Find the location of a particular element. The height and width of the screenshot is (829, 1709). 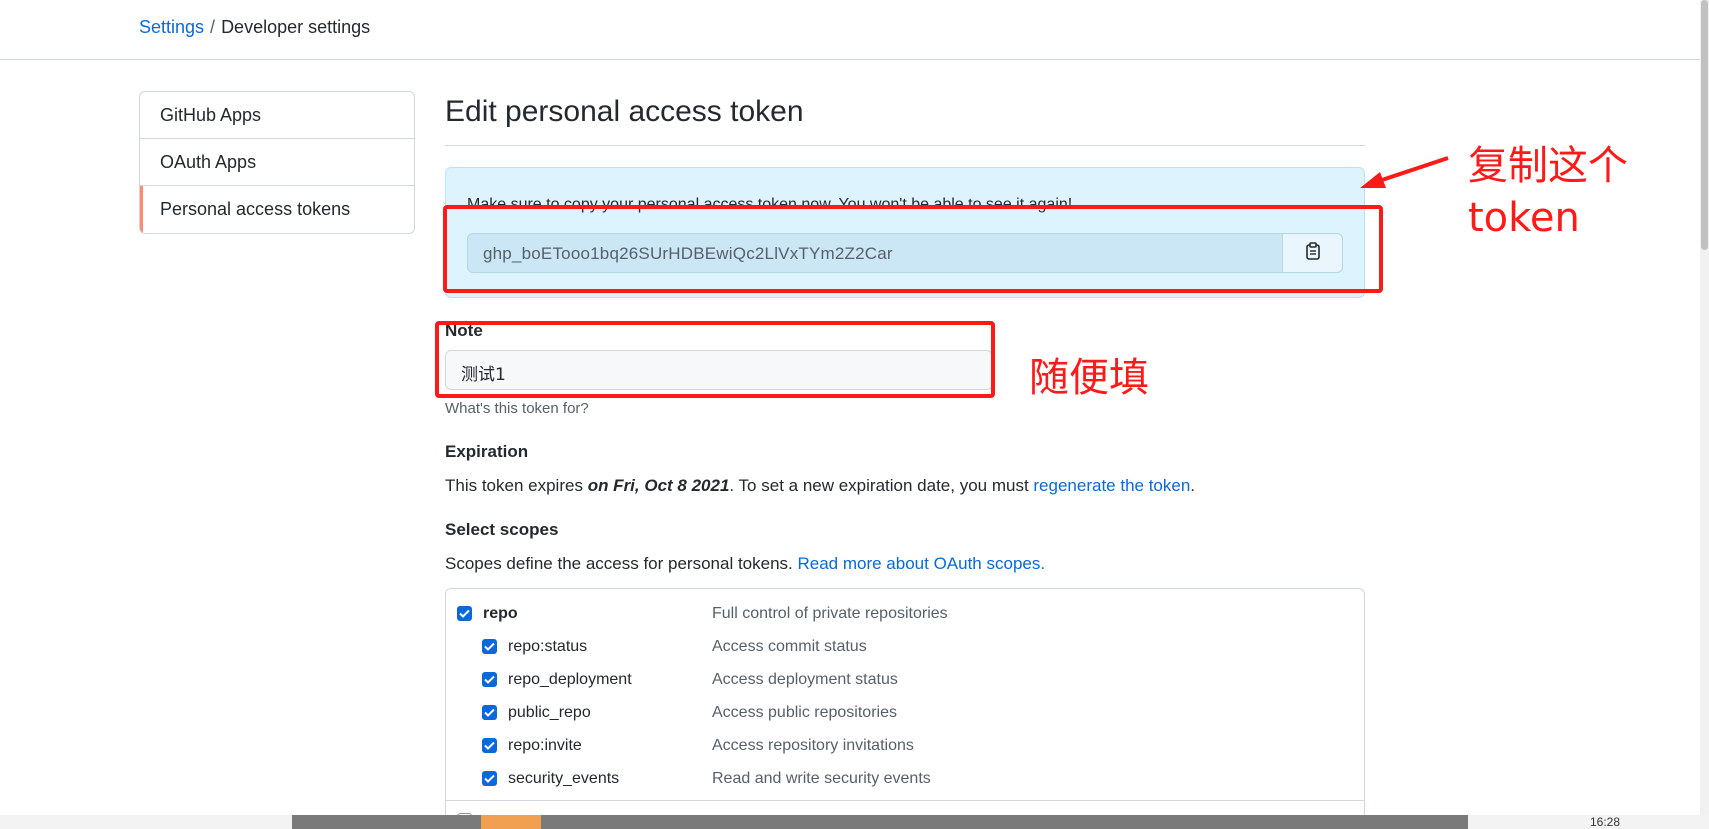

page-title: Edit personal access token is located at coordinates (624, 111).